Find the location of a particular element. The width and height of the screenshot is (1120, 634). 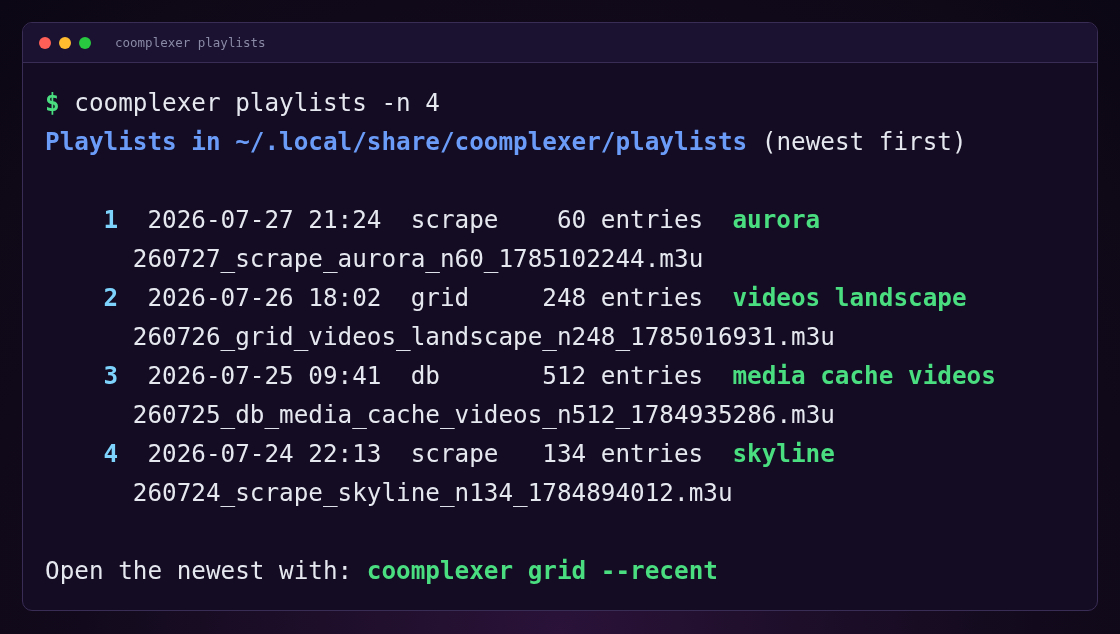

playlist-index: 1 is located at coordinates (111, 220).